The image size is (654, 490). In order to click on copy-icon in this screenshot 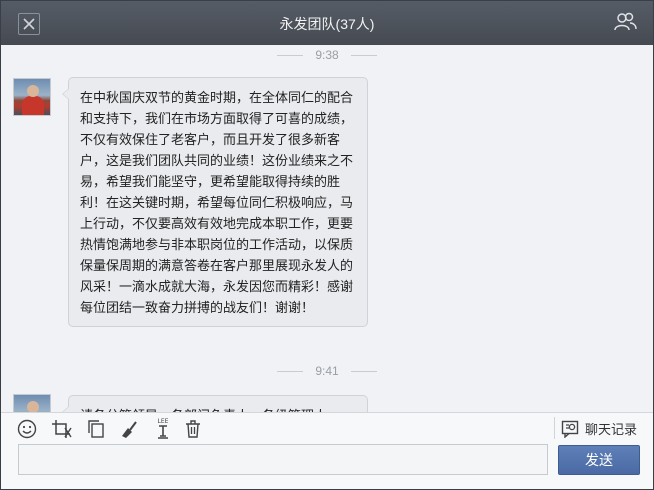, I will do `click(96, 429)`.